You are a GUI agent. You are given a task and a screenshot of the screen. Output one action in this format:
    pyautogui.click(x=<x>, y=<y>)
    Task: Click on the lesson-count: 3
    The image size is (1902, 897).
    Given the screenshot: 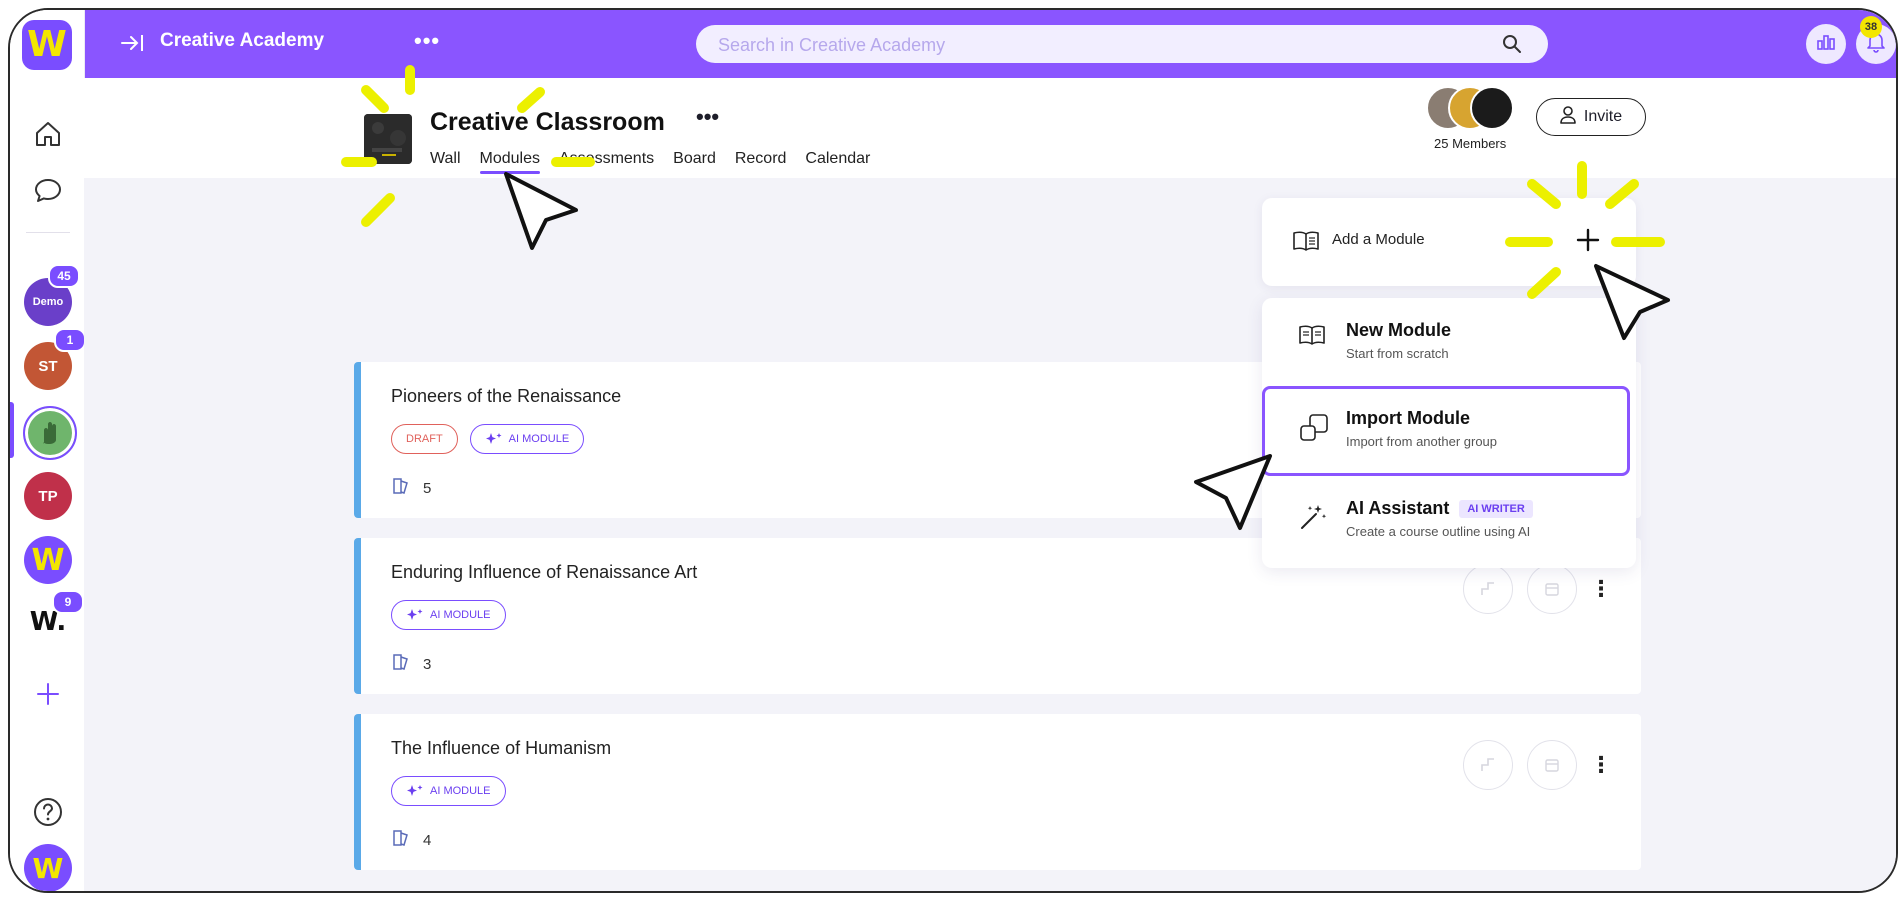 What is the action you would take?
    pyautogui.click(x=427, y=664)
    